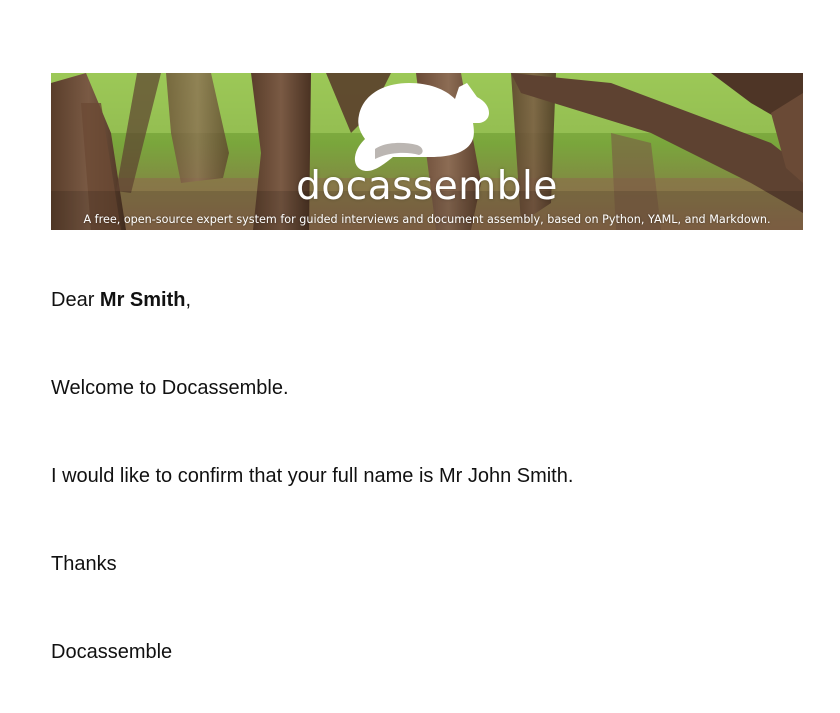 The image size is (840, 713). Describe the element at coordinates (421, 127) in the screenshot. I see `cat-icon` at that location.